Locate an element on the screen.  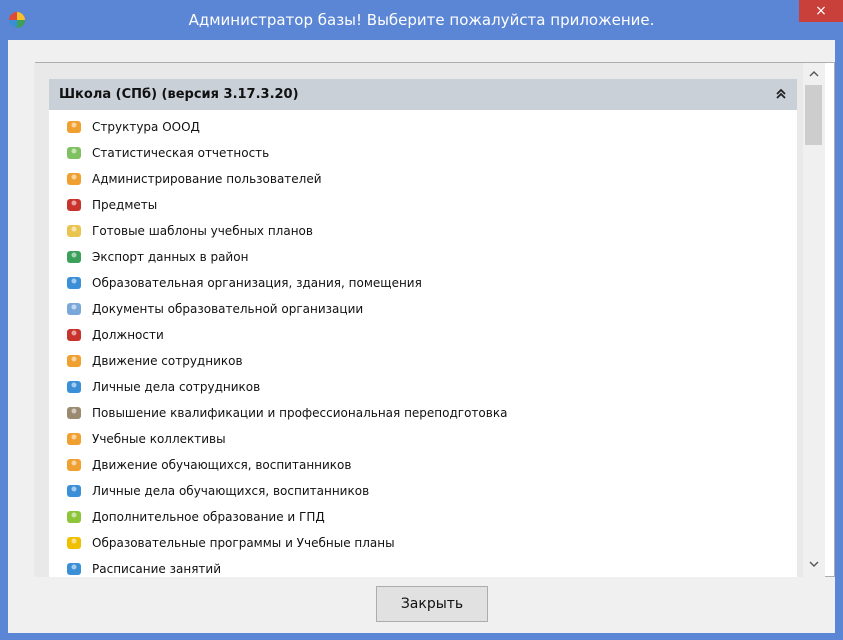
list-item-label: Предметы is located at coordinates (125, 205).